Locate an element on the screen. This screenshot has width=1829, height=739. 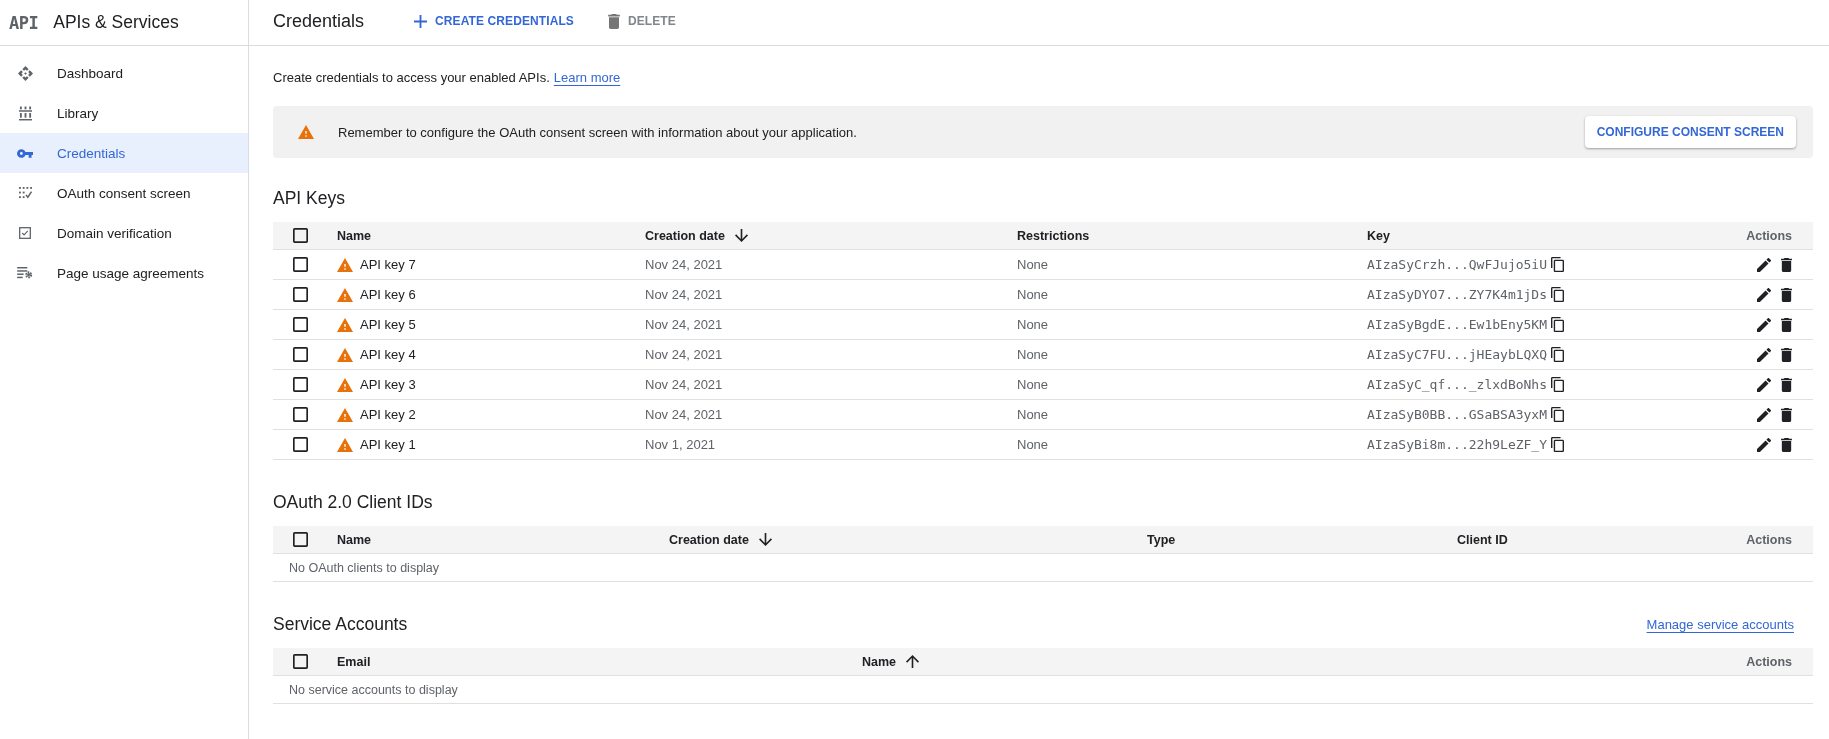
warning-icon is located at coordinates (306, 132).